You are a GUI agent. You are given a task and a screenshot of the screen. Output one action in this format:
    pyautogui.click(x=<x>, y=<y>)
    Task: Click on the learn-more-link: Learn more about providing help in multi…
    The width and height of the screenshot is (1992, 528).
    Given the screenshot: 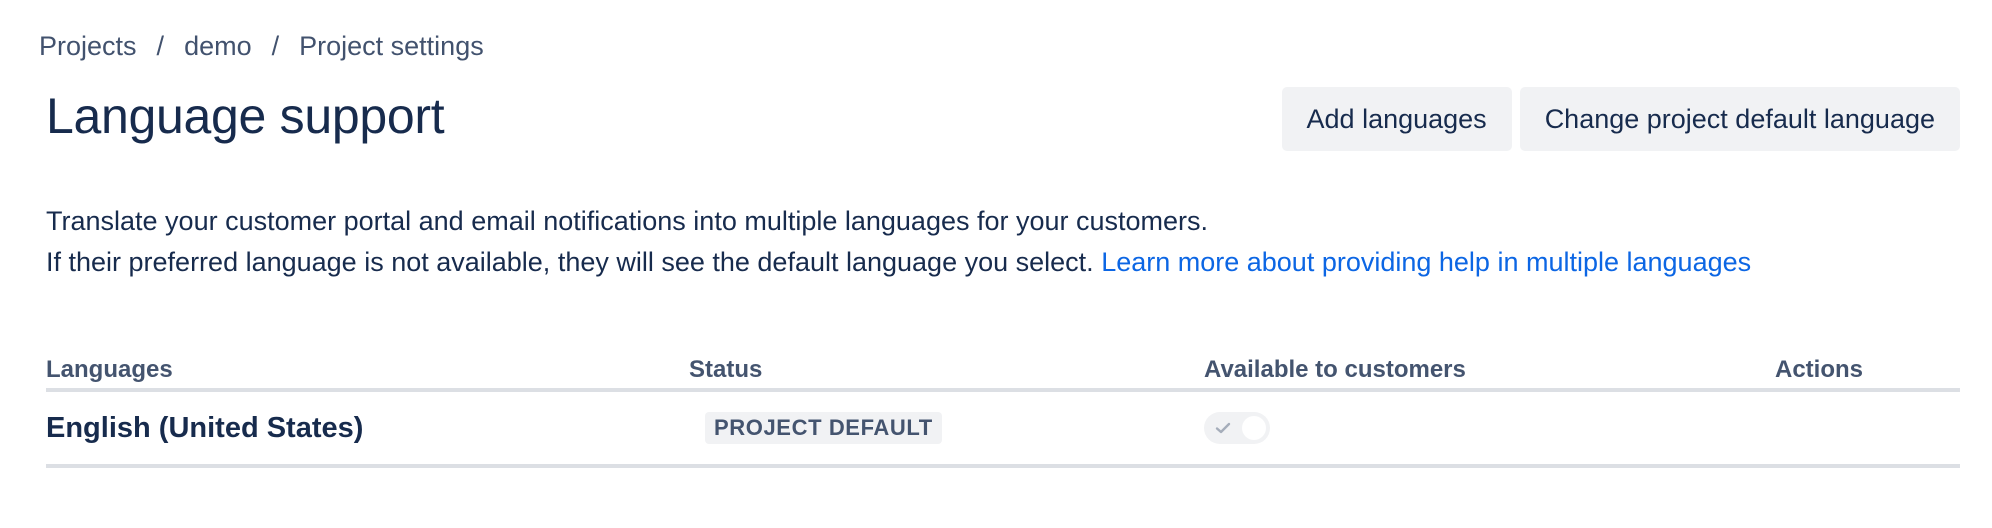 What is the action you would take?
    pyautogui.click(x=1426, y=262)
    